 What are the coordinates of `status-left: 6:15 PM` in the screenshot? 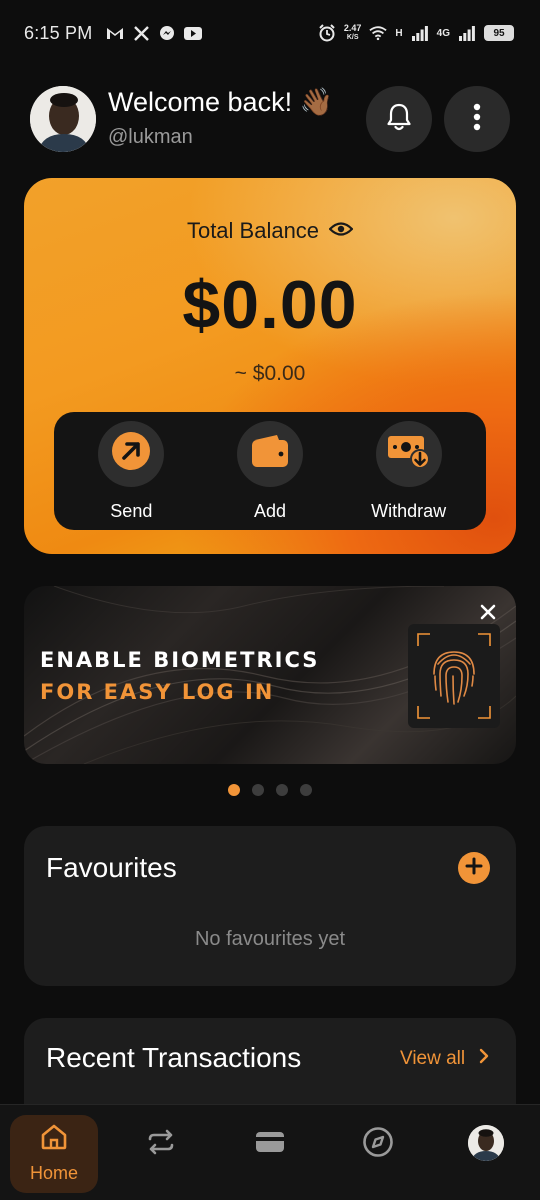 It's located at (113, 33).